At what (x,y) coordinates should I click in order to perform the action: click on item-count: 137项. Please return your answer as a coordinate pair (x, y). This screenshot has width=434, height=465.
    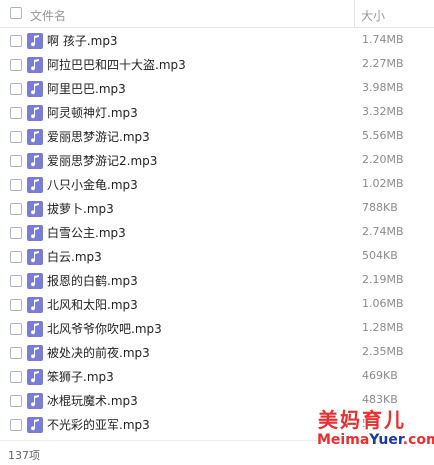
    Looking at the image, I should click on (24, 455).